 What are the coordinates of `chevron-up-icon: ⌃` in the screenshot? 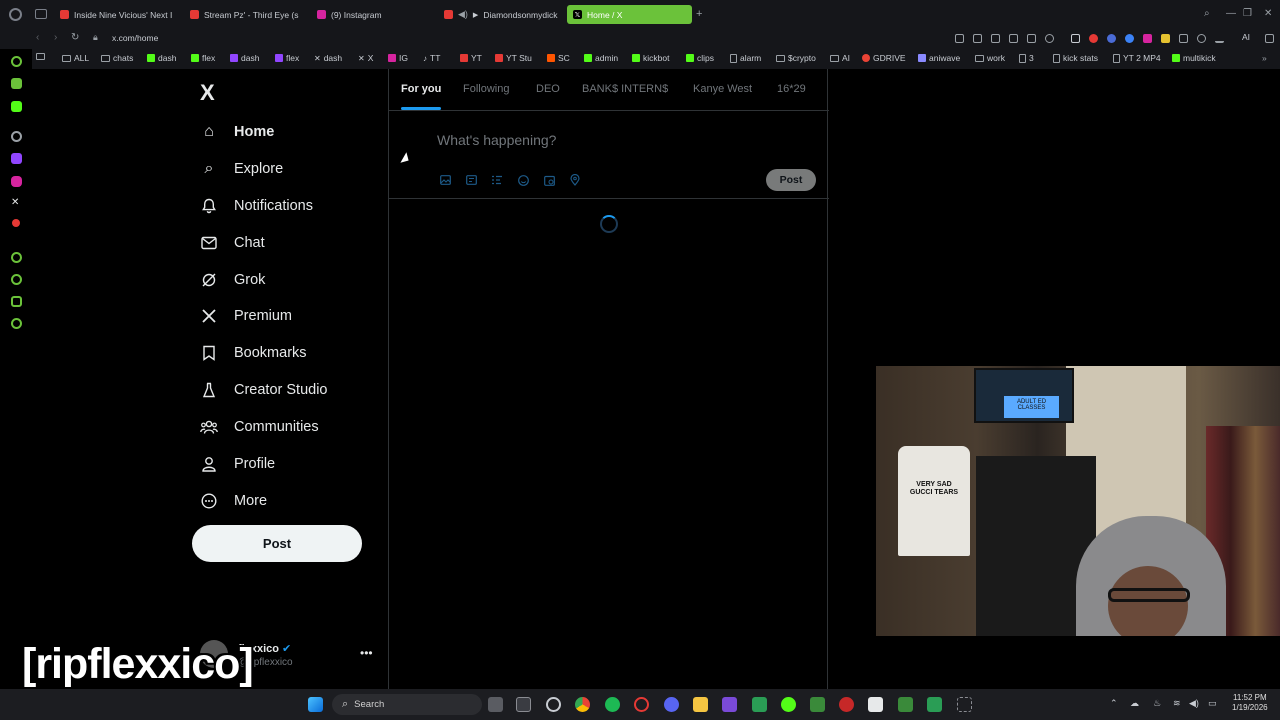 It's located at (1114, 703).